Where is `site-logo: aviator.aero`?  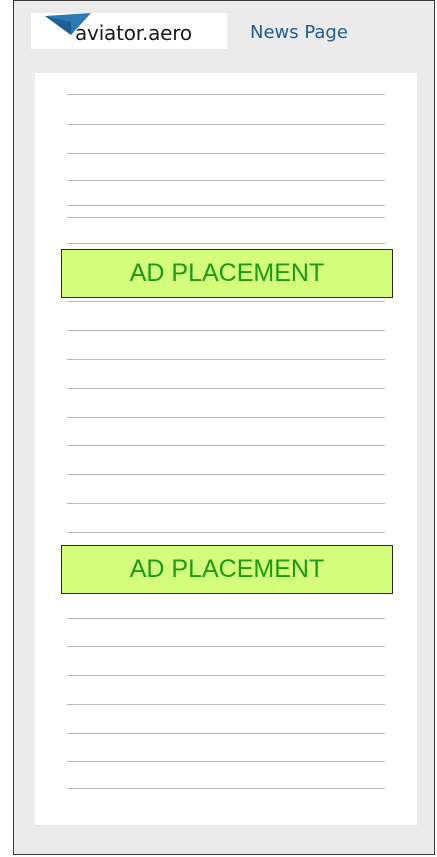
site-logo: aviator.aero is located at coordinates (129, 31).